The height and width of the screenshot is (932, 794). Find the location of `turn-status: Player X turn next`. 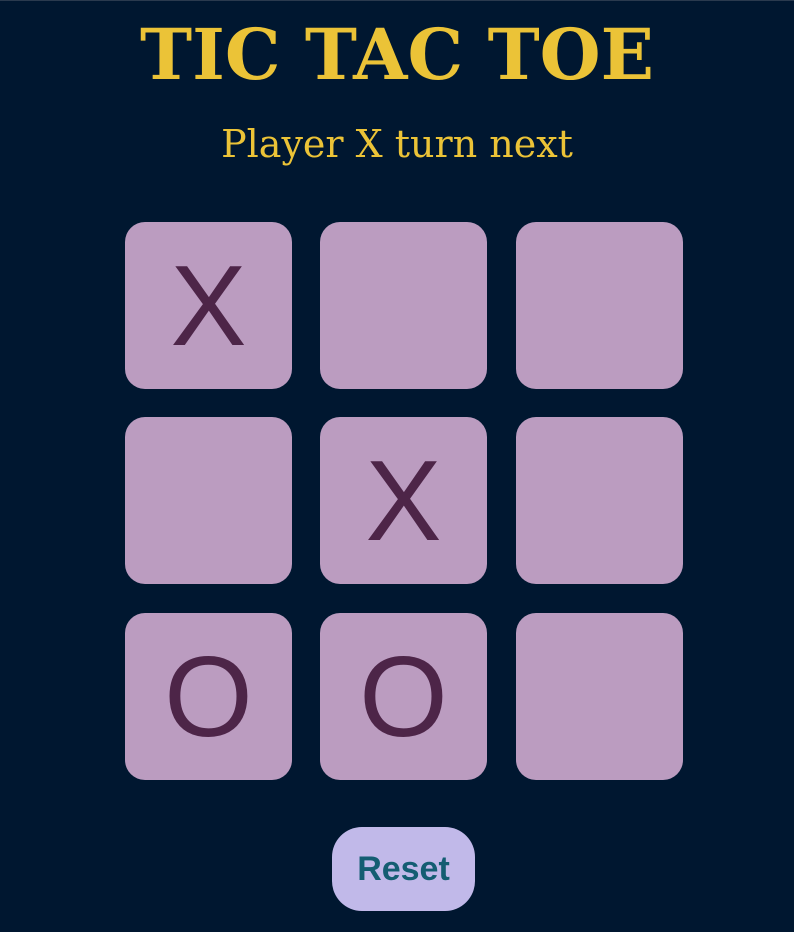

turn-status: Player X turn next is located at coordinates (397, 144).